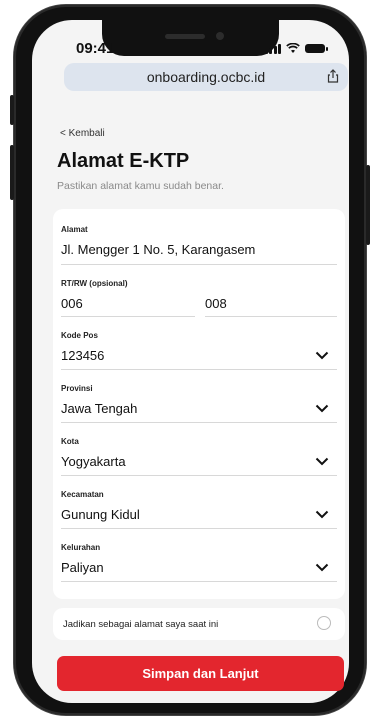 The height and width of the screenshot is (723, 382). I want to click on kode-pos-label: Kode Pos, so click(79, 335).